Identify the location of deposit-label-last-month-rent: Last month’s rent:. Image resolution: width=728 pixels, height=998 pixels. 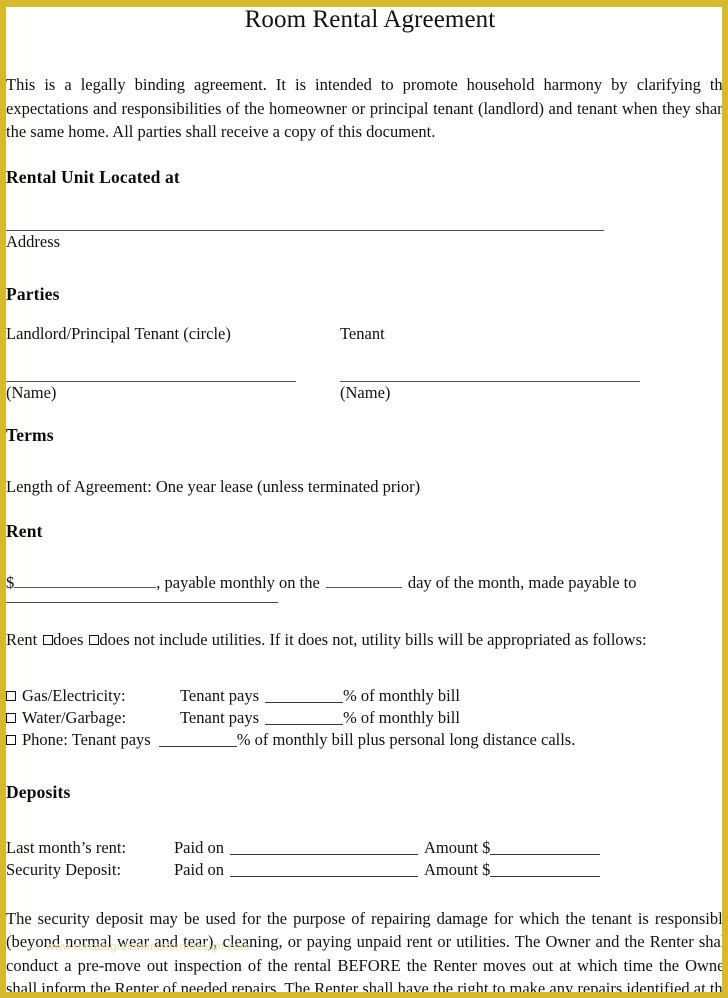
(66, 847).